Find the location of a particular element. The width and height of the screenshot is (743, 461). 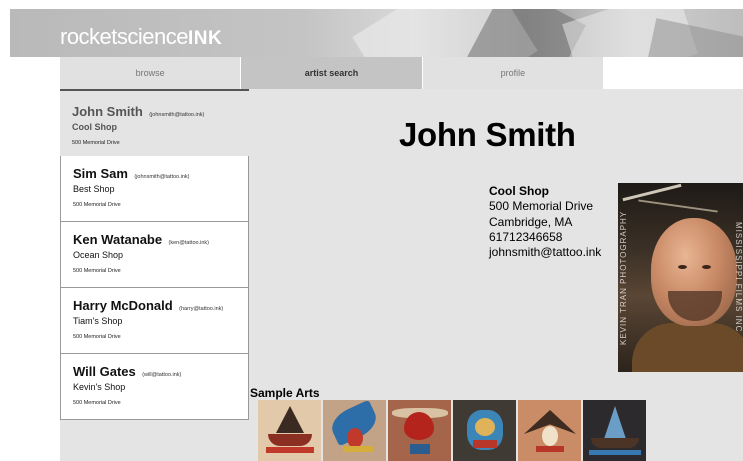

artist-shop: Best Shop is located at coordinates (94, 189).